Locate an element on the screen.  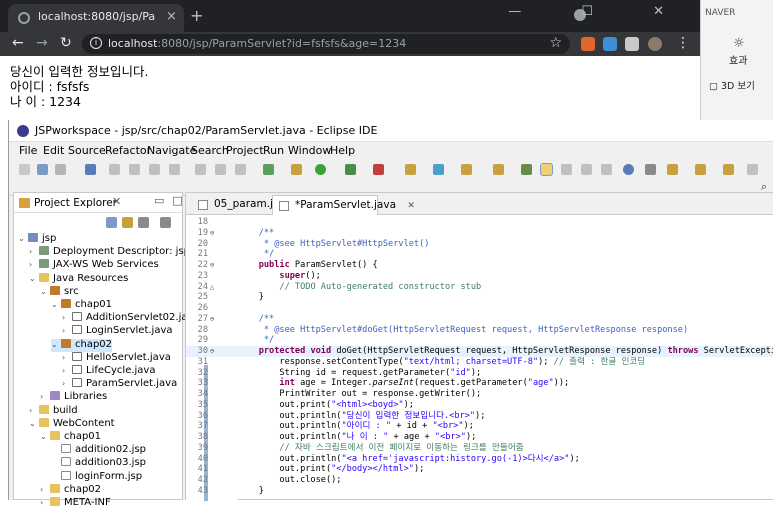
code-line: 39 // 자바 스크립트에서 이전 페이지로 이동하는 링크를 만들어줌 is located at coordinates (479, 448).